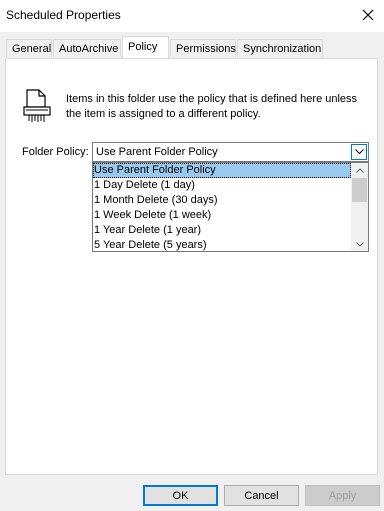  I want to click on scroll-up-button, so click(359, 170).